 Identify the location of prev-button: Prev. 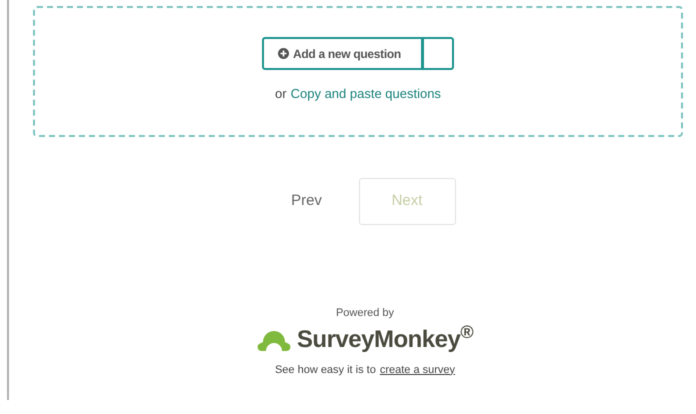
(306, 201).